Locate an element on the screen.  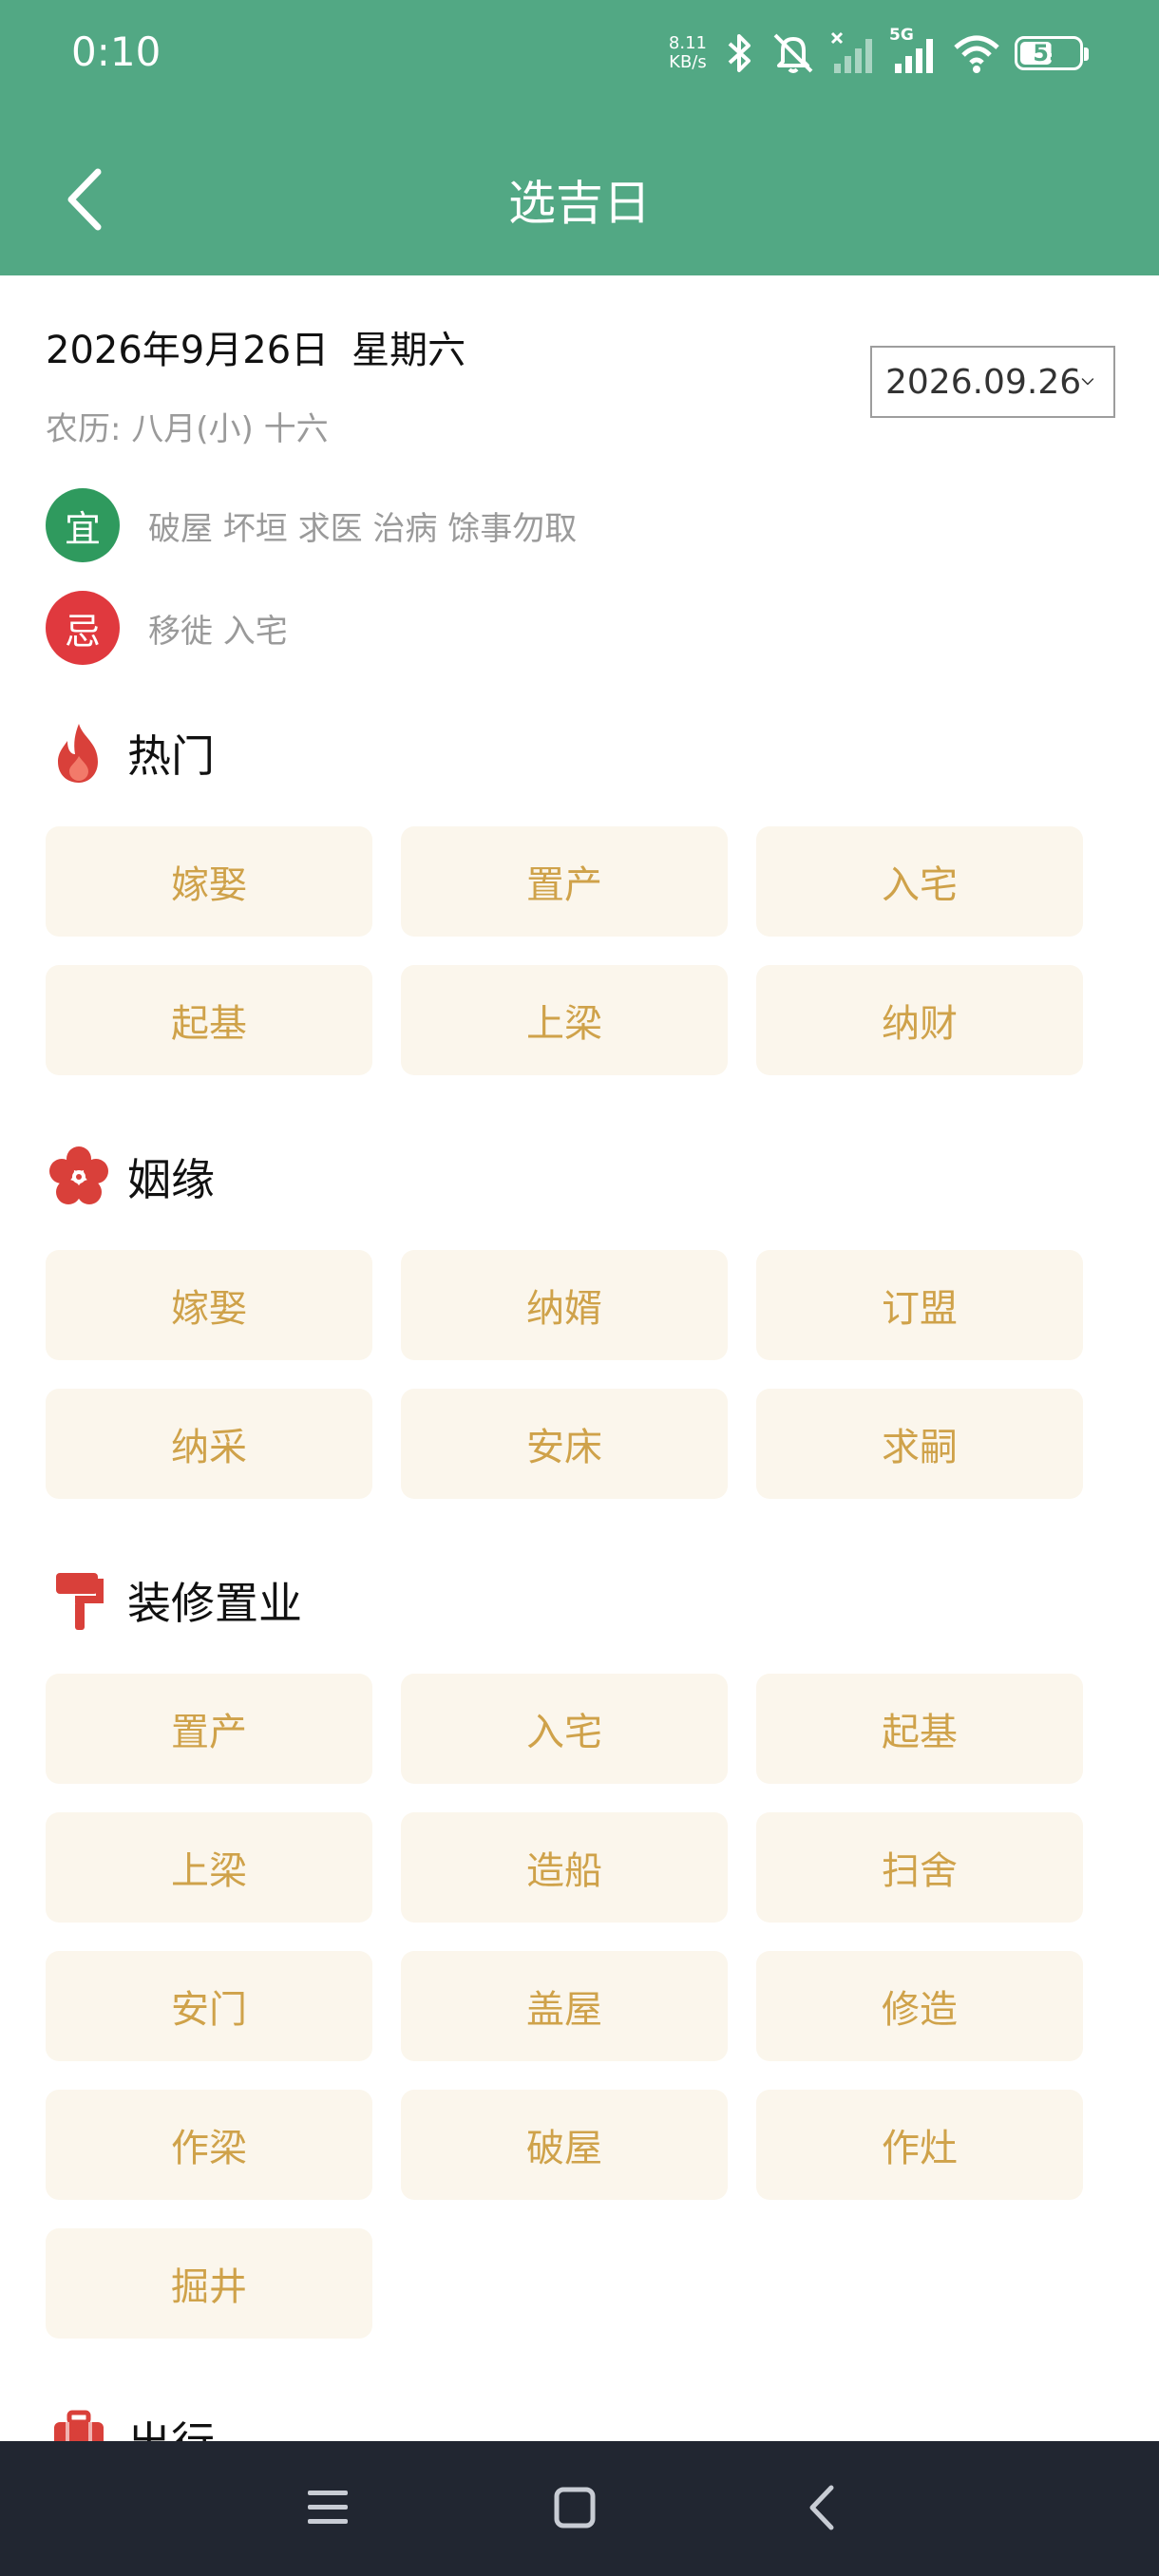
chip-hot-3: 起基 is located at coordinates (209, 1020).